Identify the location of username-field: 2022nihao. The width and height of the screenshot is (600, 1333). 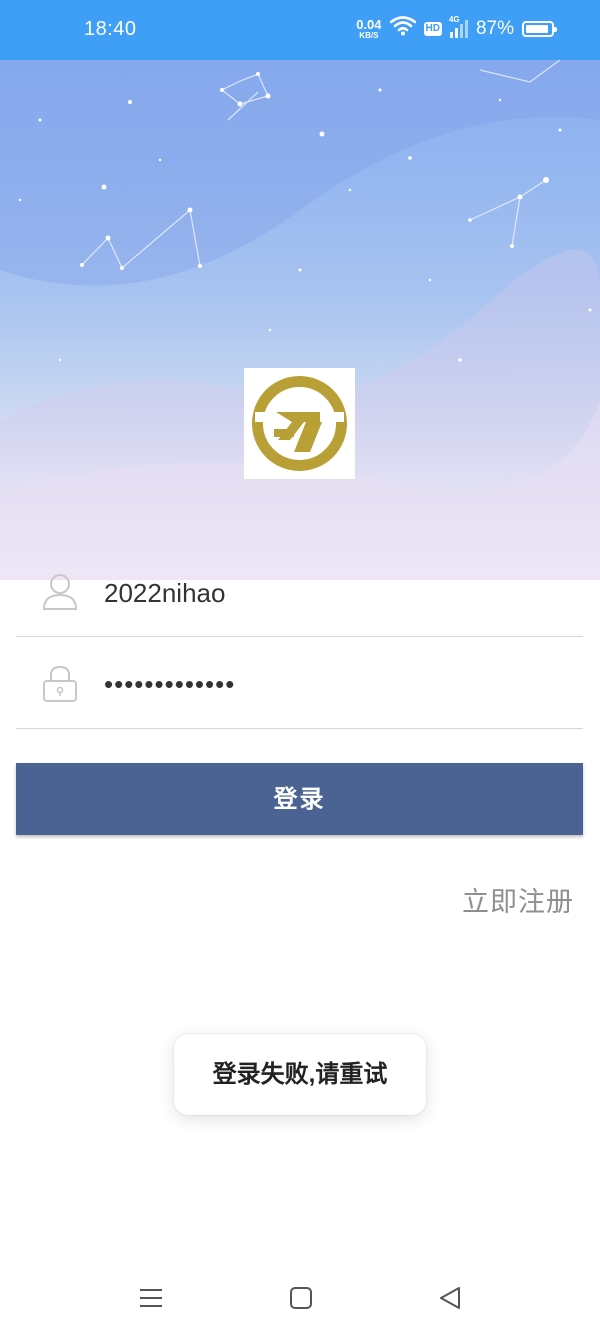
(299, 592).